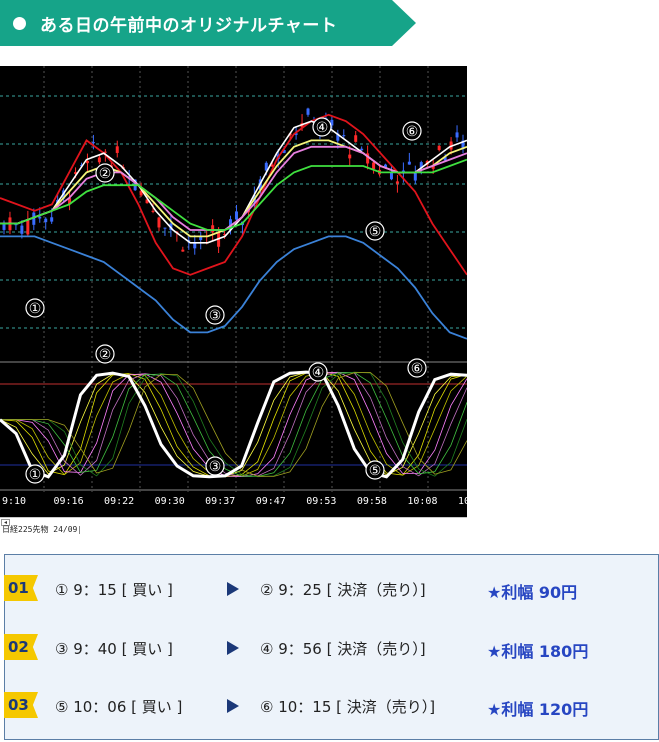 This screenshot has width=659, height=742. Describe the element at coordinates (538, 651) in the screenshot. I see `trade-profit: ★利幅 180円` at that location.